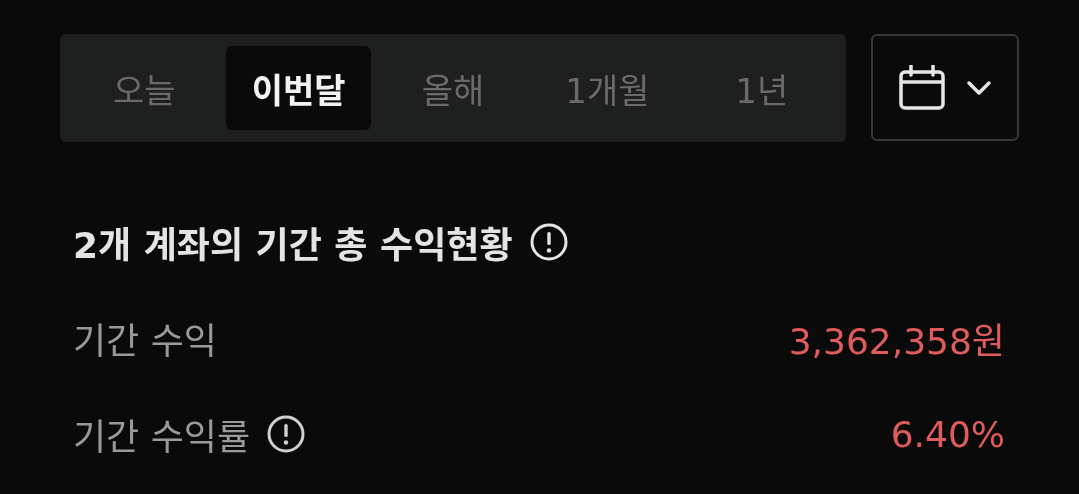 This screenshot has width=1079, height=494. What do you see at coordinates (298, 88) in the screenshot?
I see `period-tab: 이번달` at bounding box center [298, 88].